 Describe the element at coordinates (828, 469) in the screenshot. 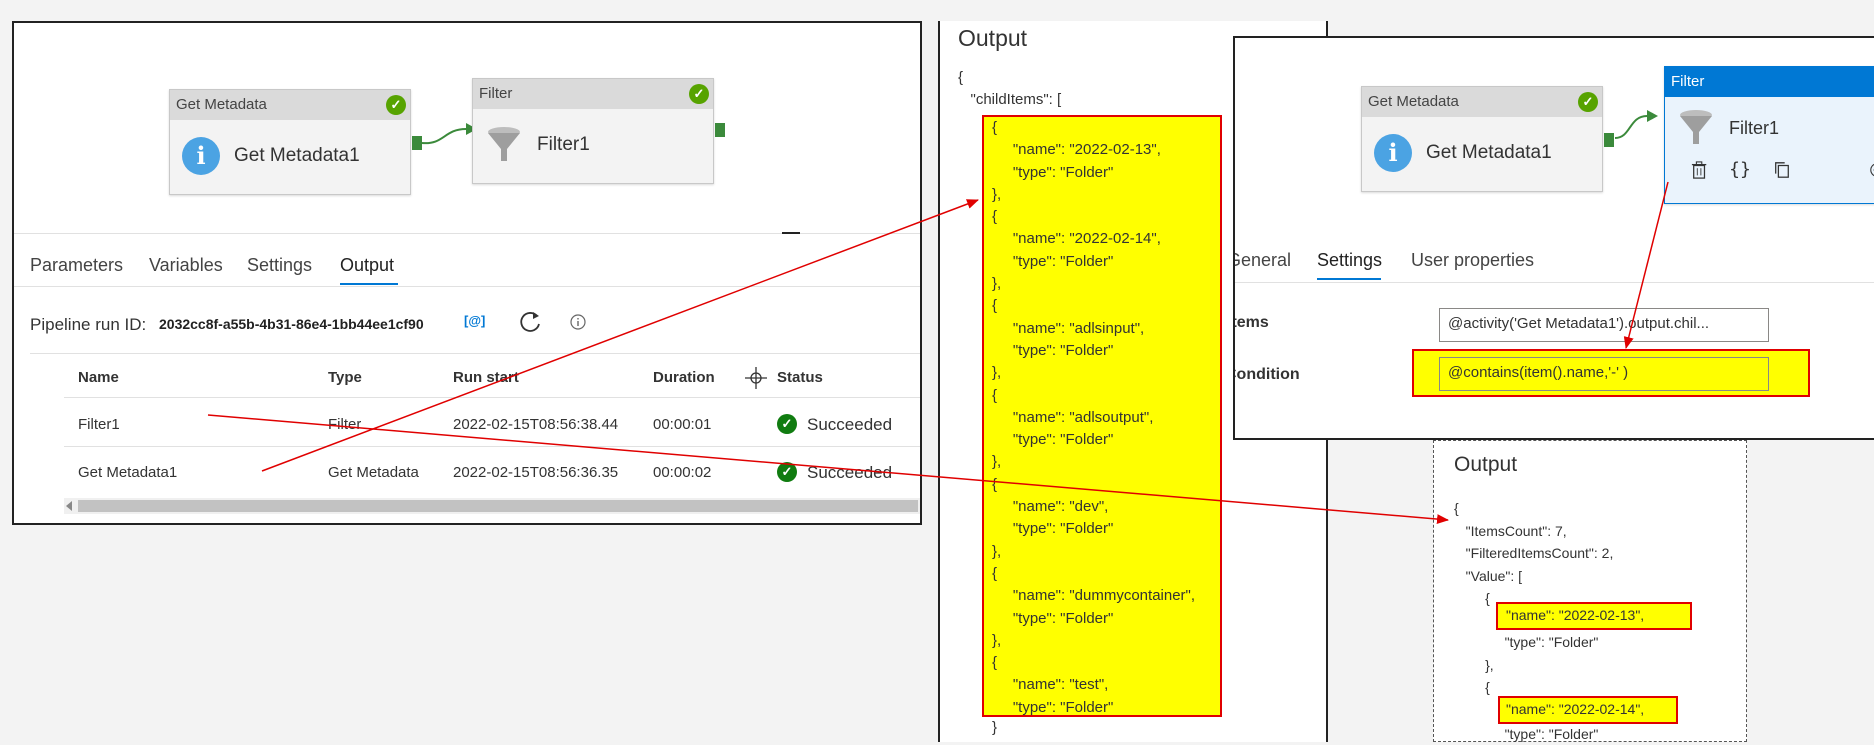

I see `arrow-filter-to-output` at that location.